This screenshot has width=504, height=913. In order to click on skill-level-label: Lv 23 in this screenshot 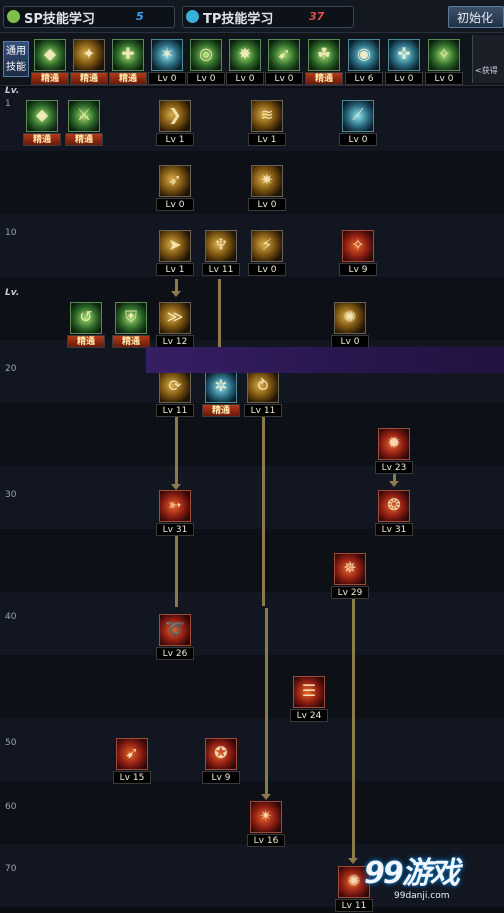, I will do `click(394, 467)`.